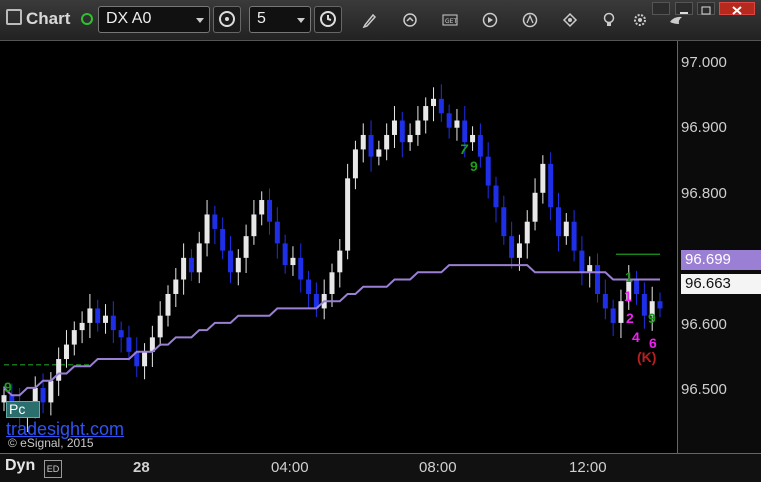 Image resolution: width=761 pixels, height=482 pixels. I want to click on window-menu-button, so click(661, 8).